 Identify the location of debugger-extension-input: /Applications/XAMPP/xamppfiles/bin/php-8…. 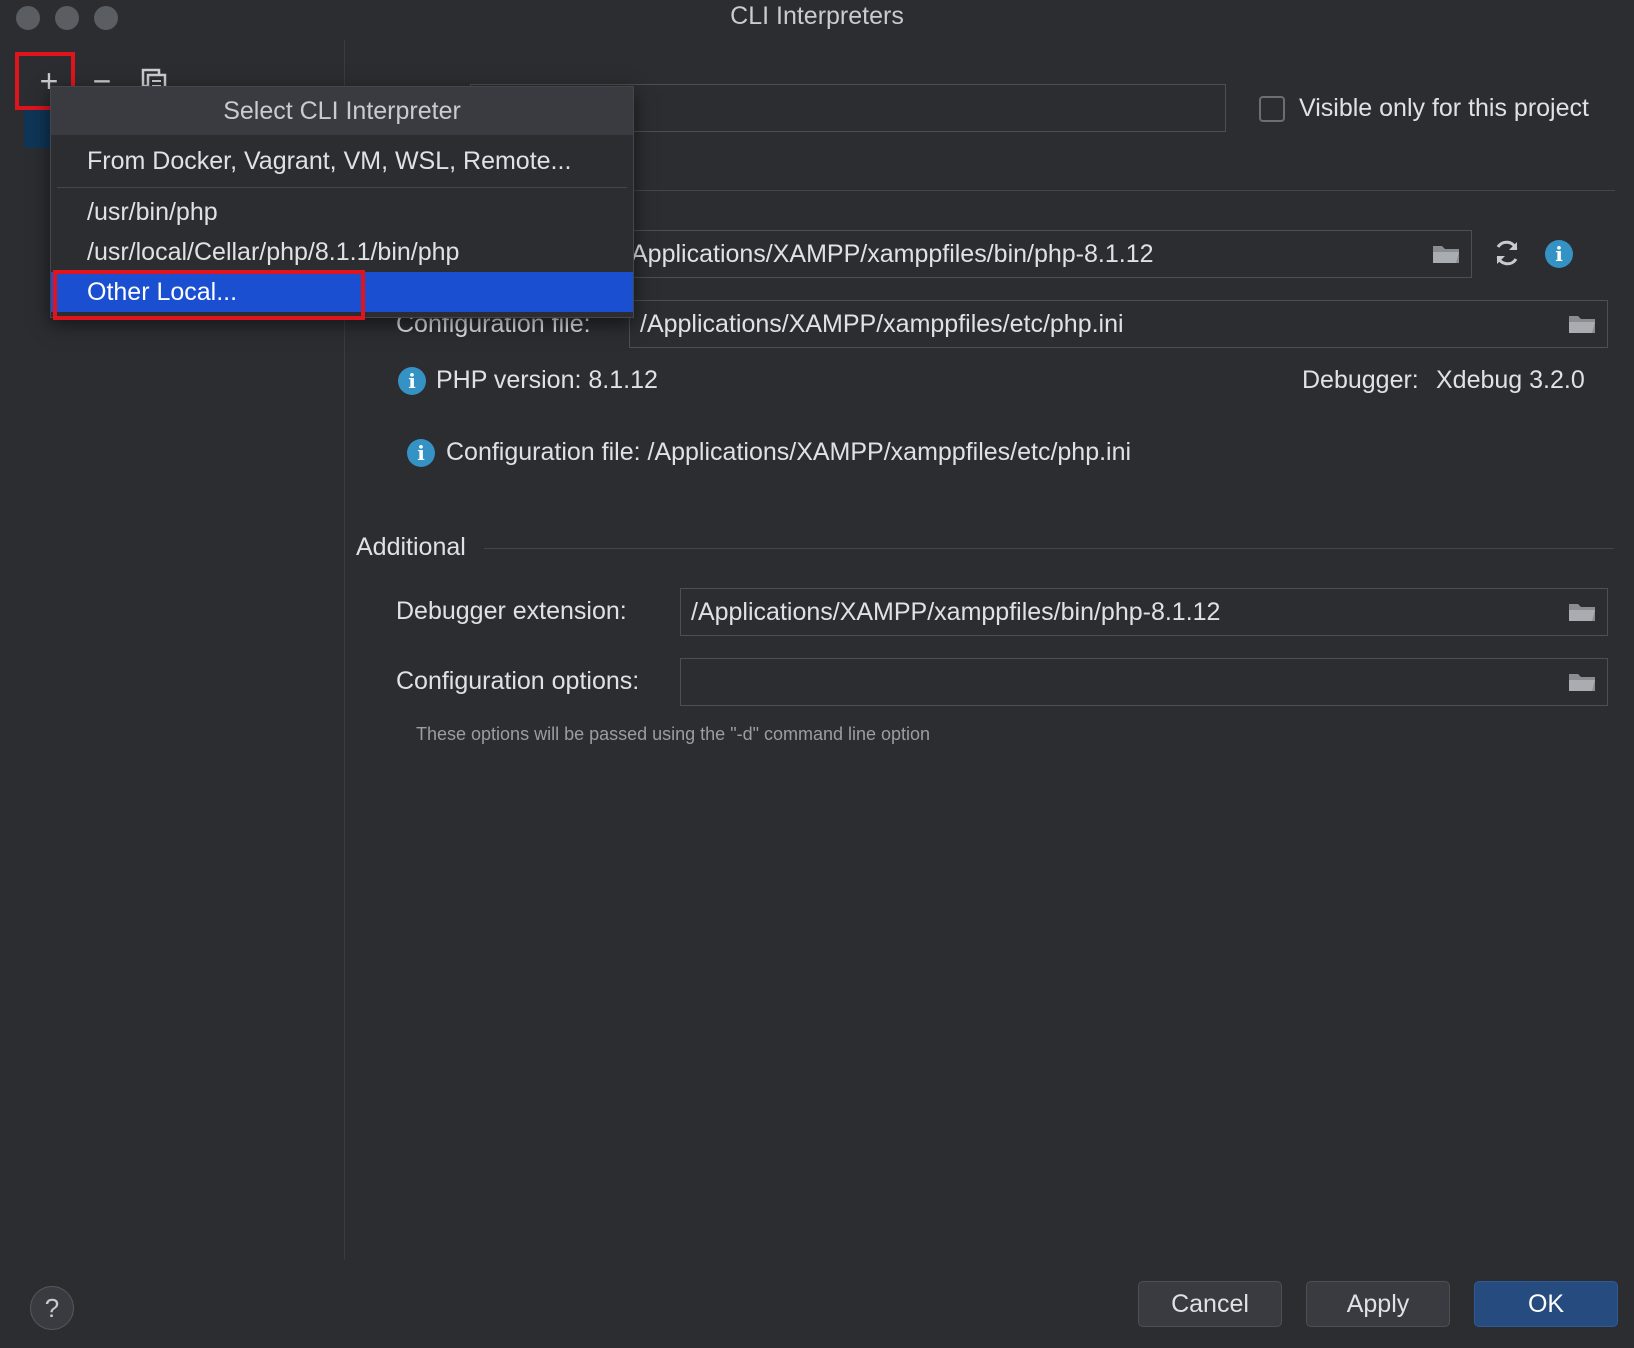
(1144, 612).